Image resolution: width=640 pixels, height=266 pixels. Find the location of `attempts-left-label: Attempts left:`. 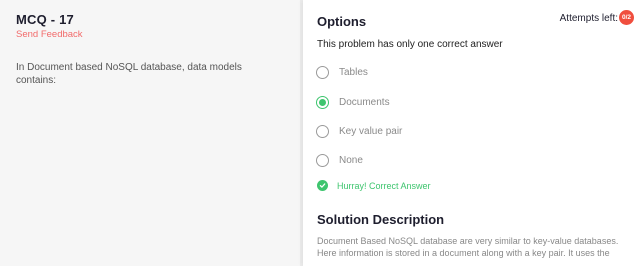

attempts-left-label: Attempts left: is located at coordinates (588, 18).